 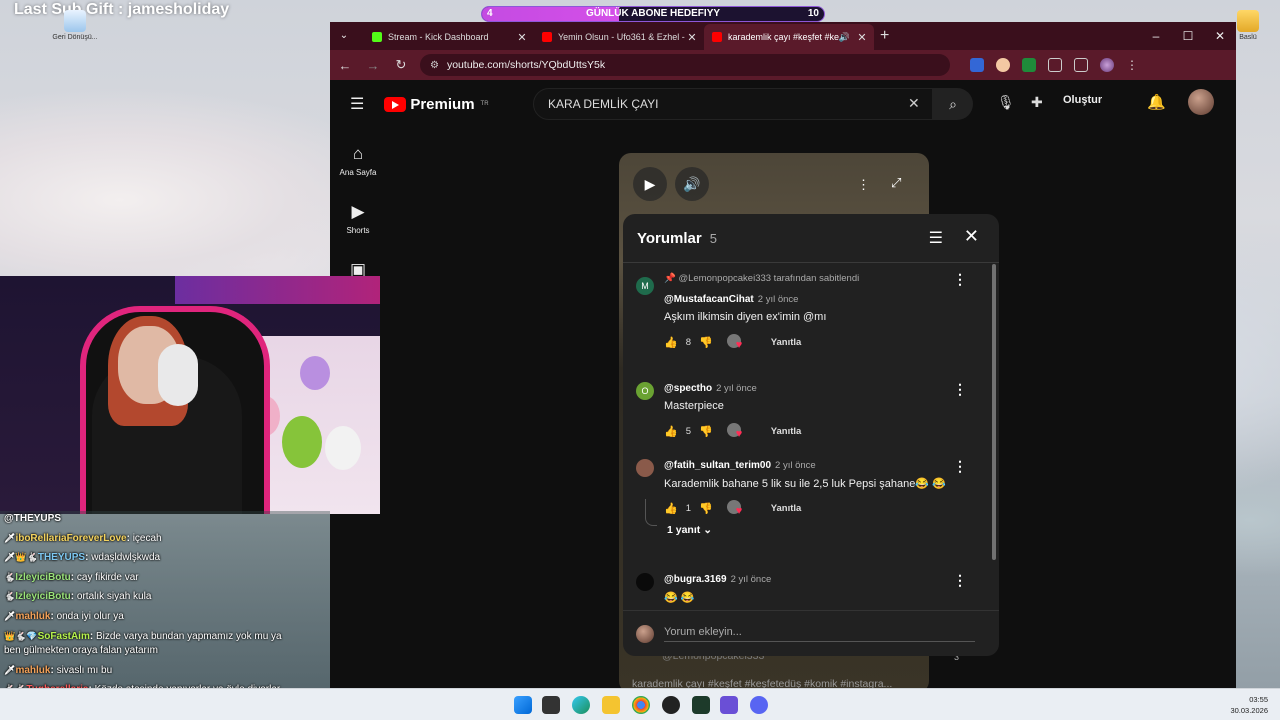 What do you see at coordinates (689, 530) in the screenshot?
I see `show-replies-button: 1 yanıt ⌄` at bounding box center [689, 530].